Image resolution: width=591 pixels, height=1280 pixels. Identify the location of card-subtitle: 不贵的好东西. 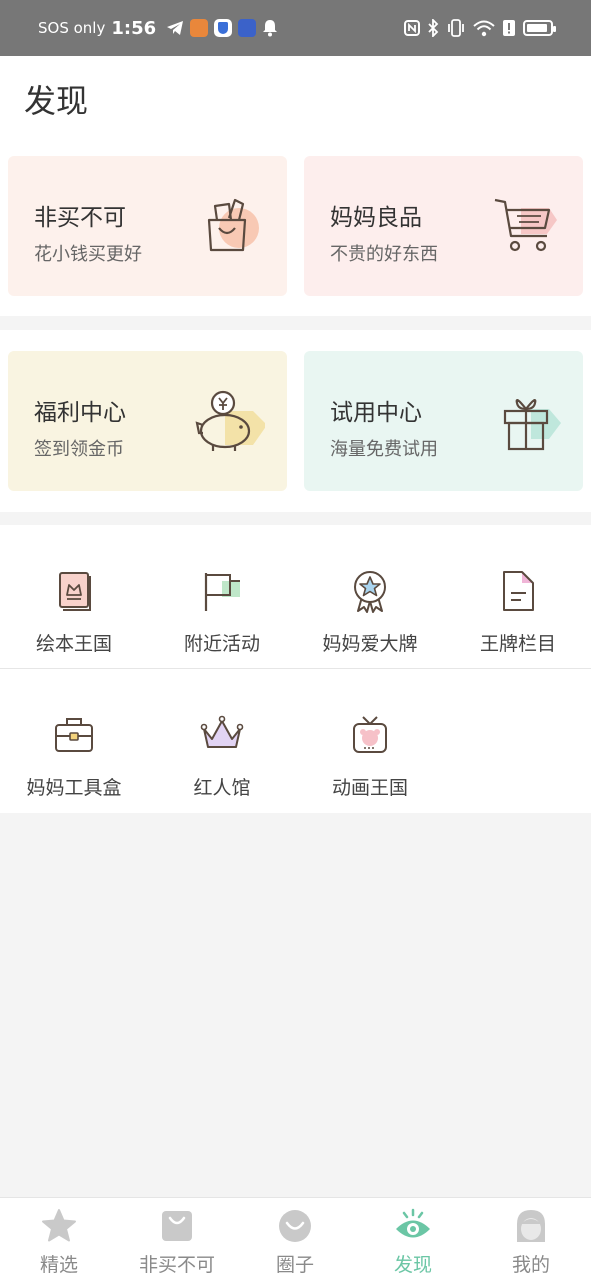
(384, 254).